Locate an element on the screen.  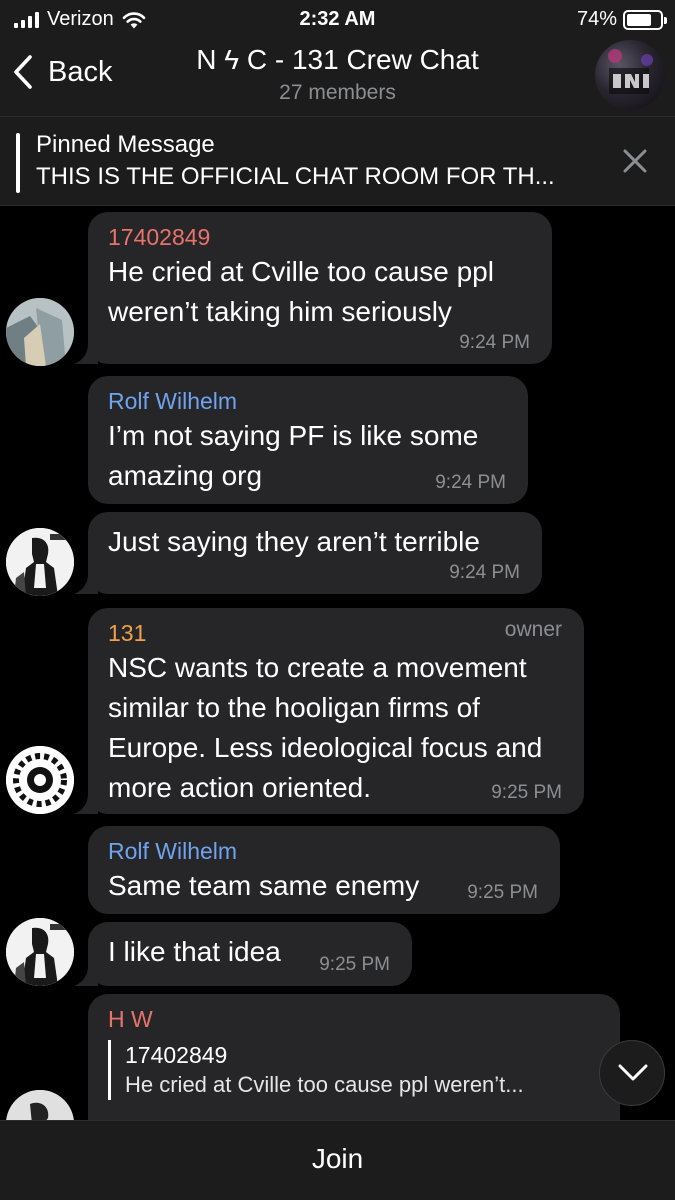
message-text: Just saying they aren’t terrible is located at coordinates (294, 541).